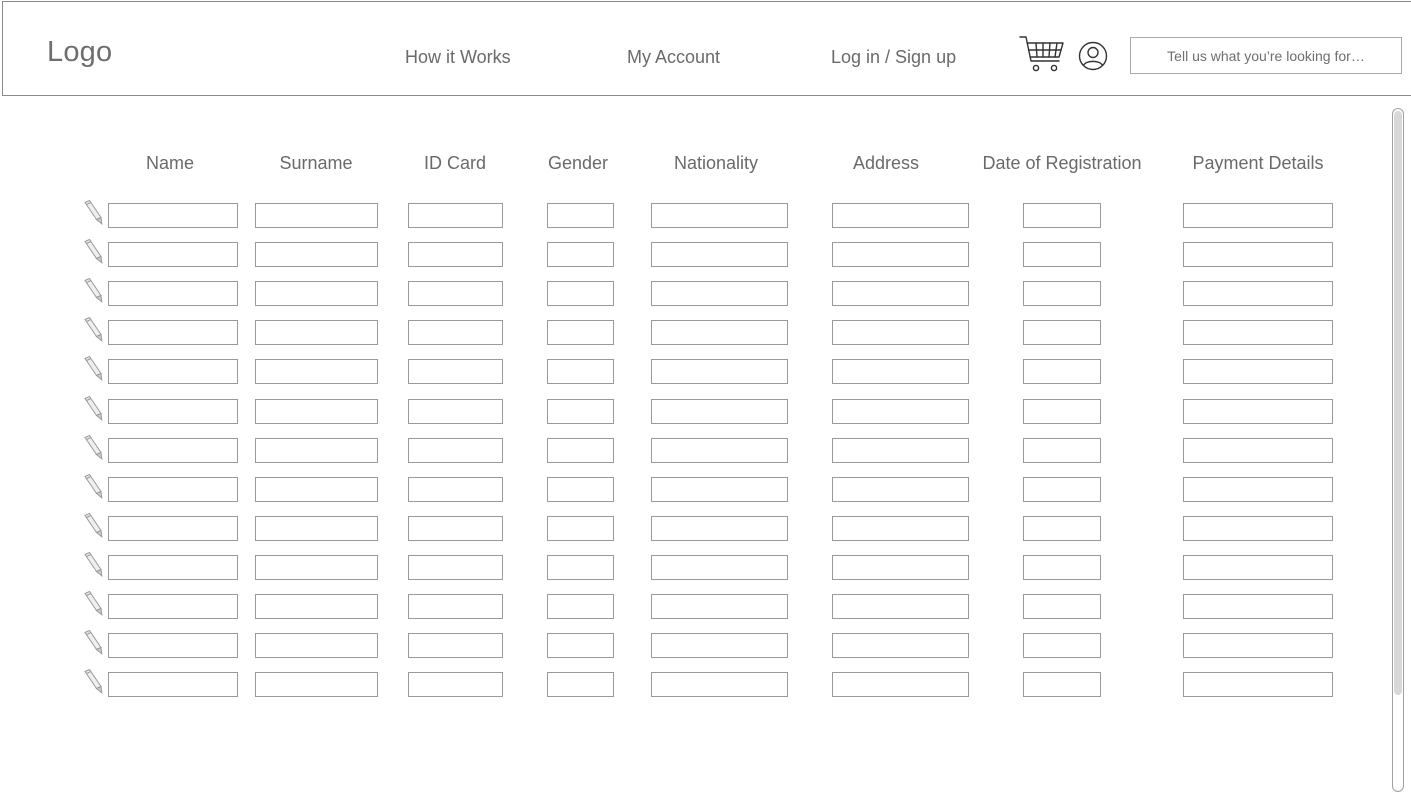 Image resolution: width=1411 pixels, height=793 pixels. What do you see at coordinates (1042, 55) in the screenshot?
I see `cart-icon` at bounding box center [1042, 55].